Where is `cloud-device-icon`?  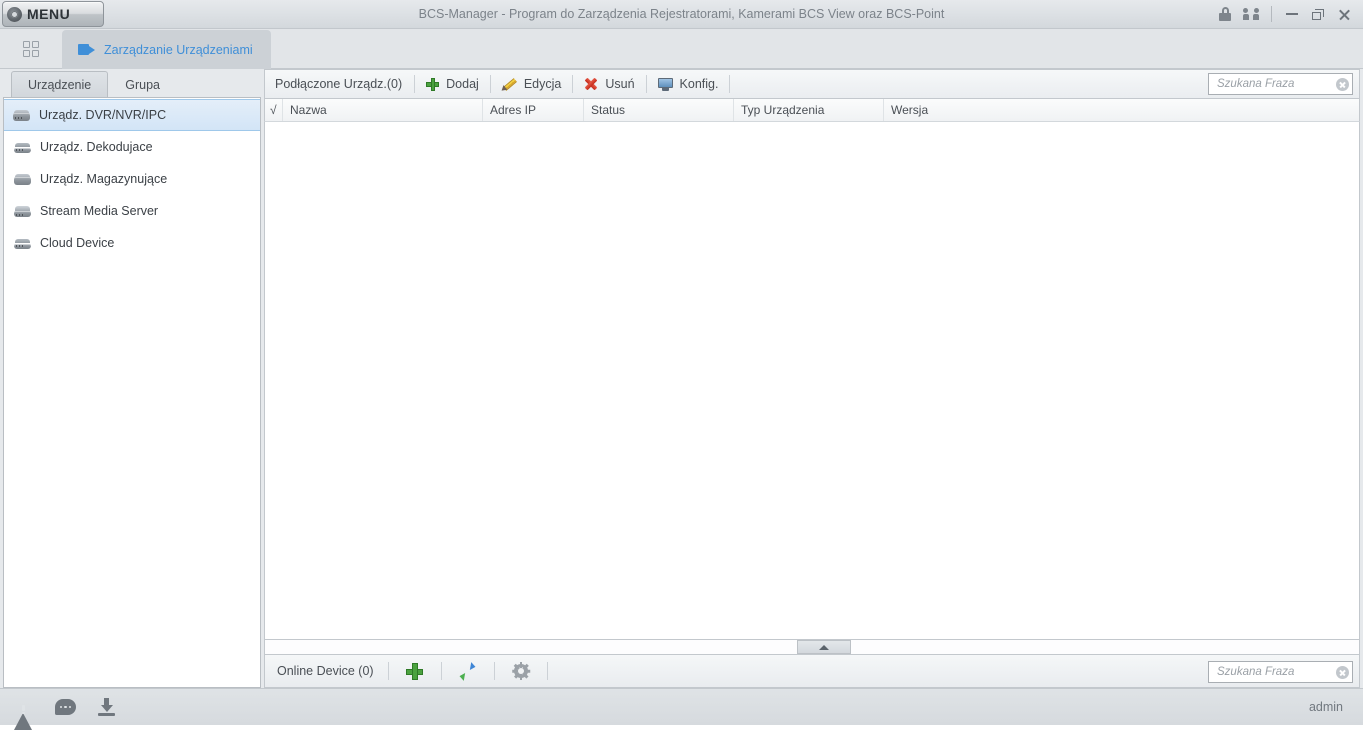
cloud-device-icon is located at coordinates (22, 243).